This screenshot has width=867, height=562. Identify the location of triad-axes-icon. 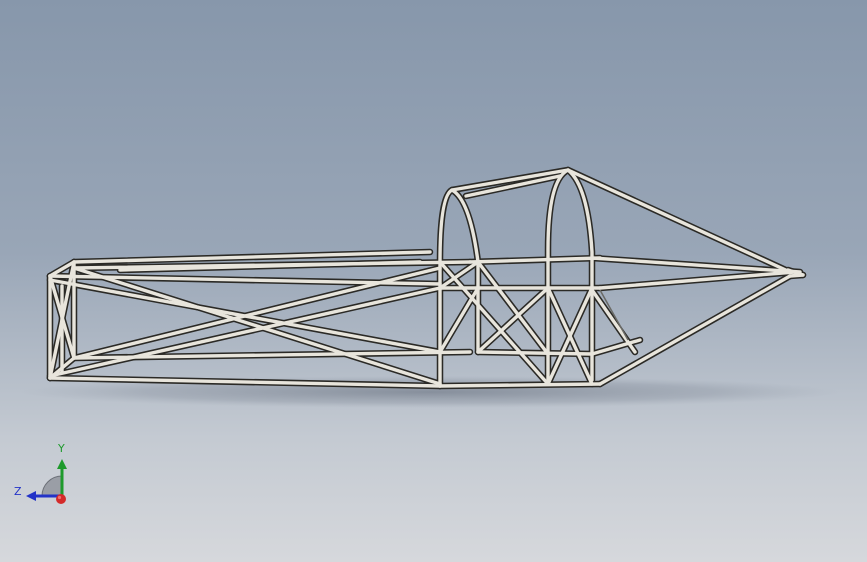
(46, 481).